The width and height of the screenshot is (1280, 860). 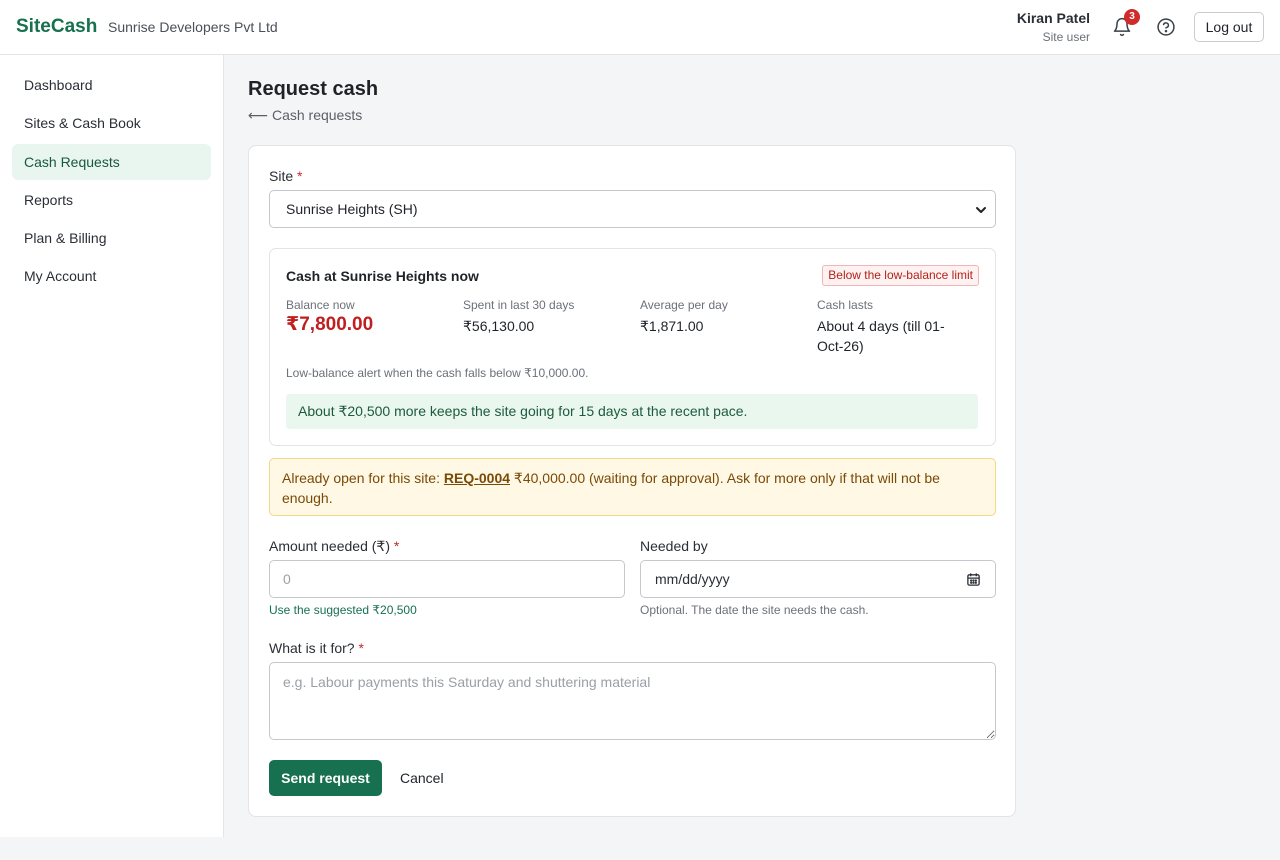 What do you see at coordinates (632, 701) in the screenshot?
I see `purpose-textarea` at bounding box center [632, 701].